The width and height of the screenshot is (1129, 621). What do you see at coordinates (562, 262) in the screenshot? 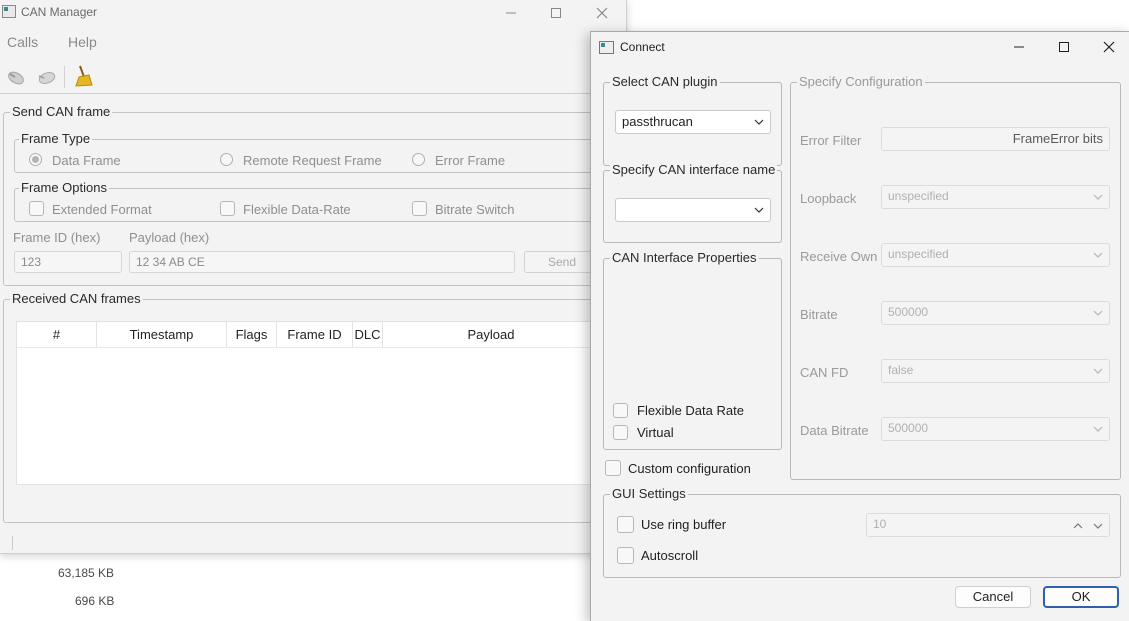
I see `send-button: Send` at bounding box center [562, 262].